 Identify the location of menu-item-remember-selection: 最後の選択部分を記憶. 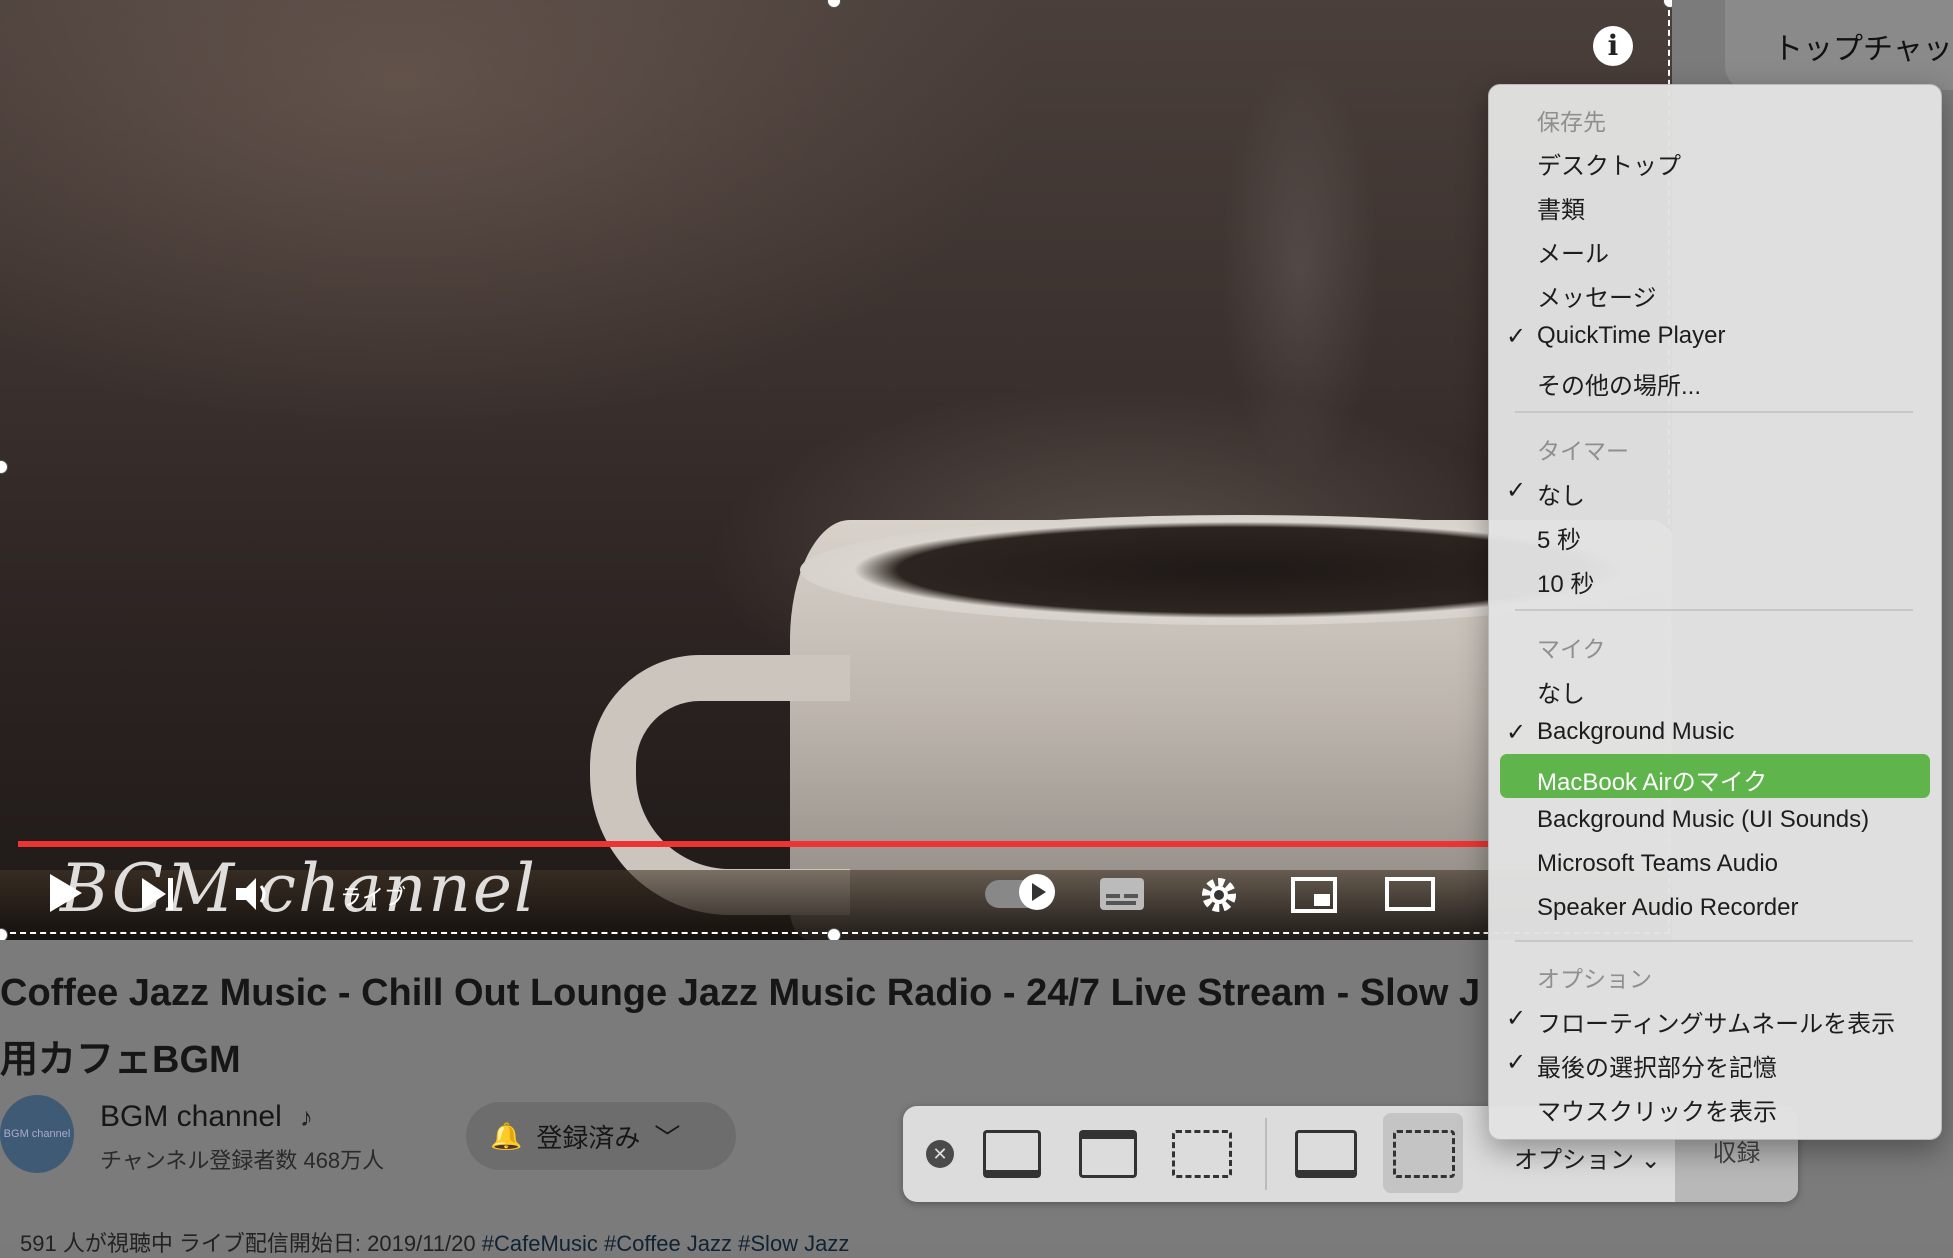
(1657, 1065).